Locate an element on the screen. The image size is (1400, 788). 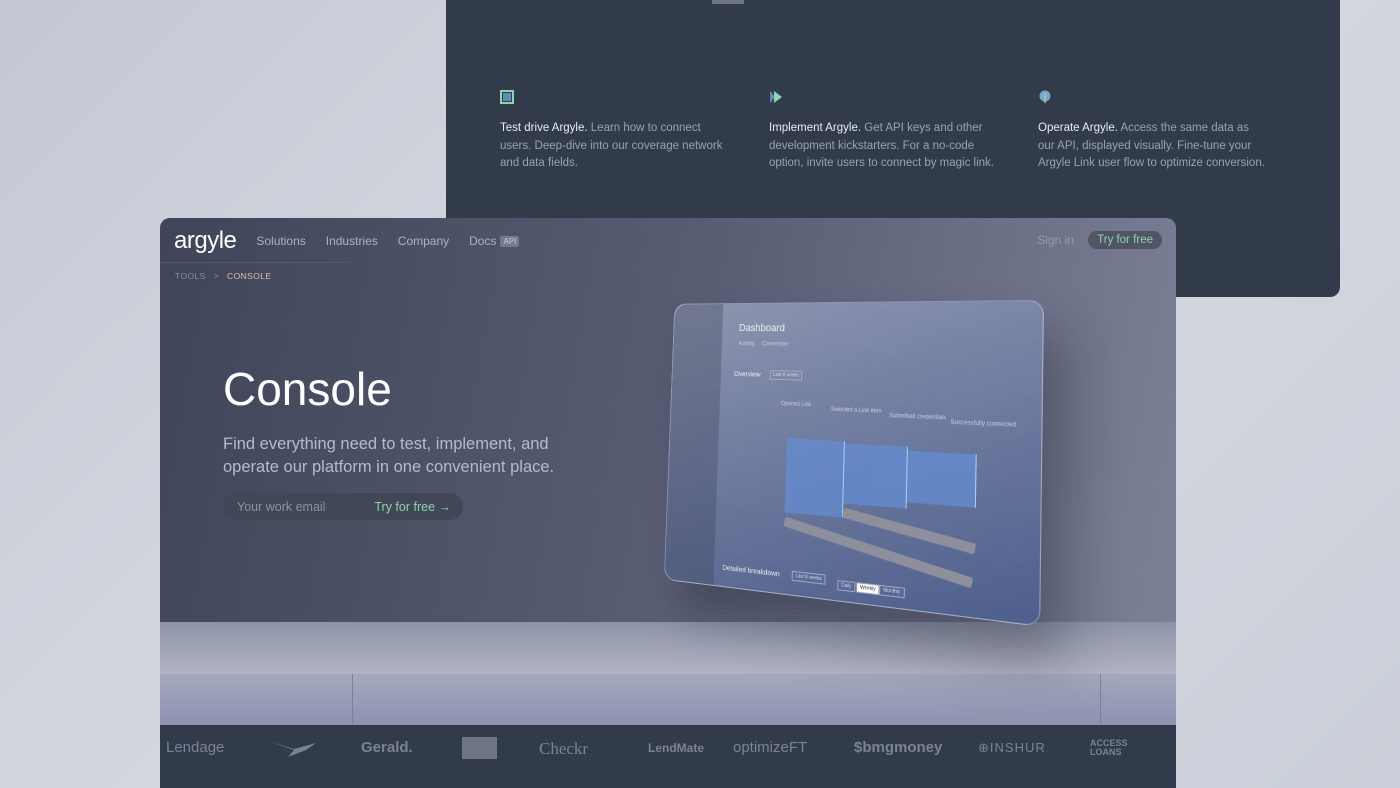
argyle-logo: argyle is located at coordinates (205, 241).